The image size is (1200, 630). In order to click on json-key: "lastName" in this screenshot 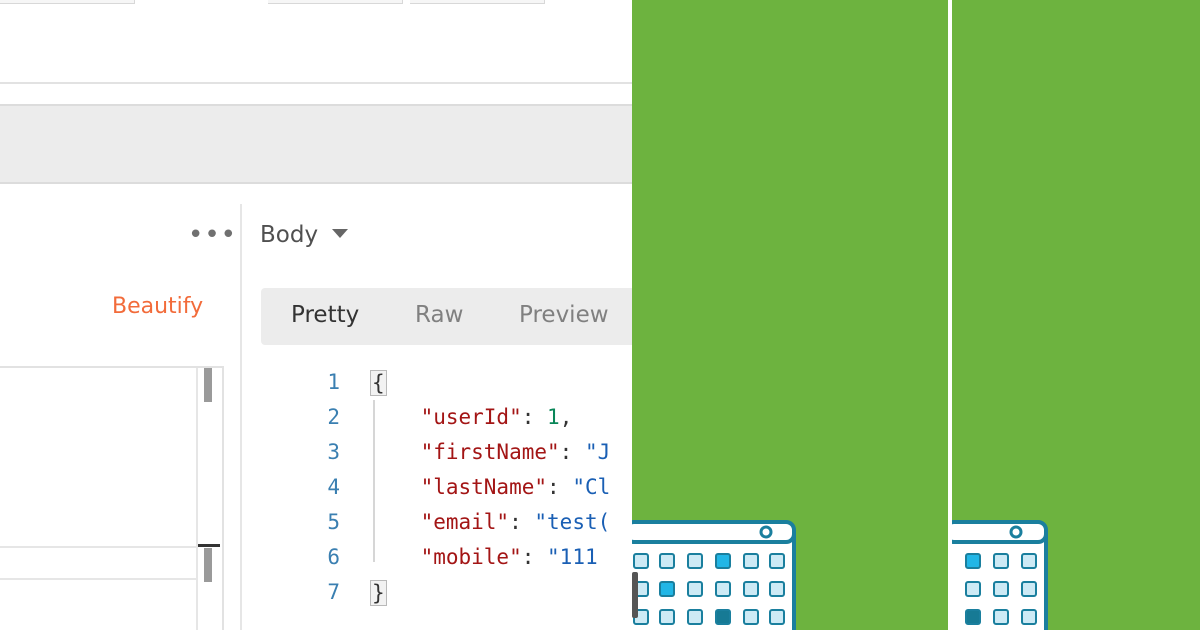, I will do `click(484, 487)`.